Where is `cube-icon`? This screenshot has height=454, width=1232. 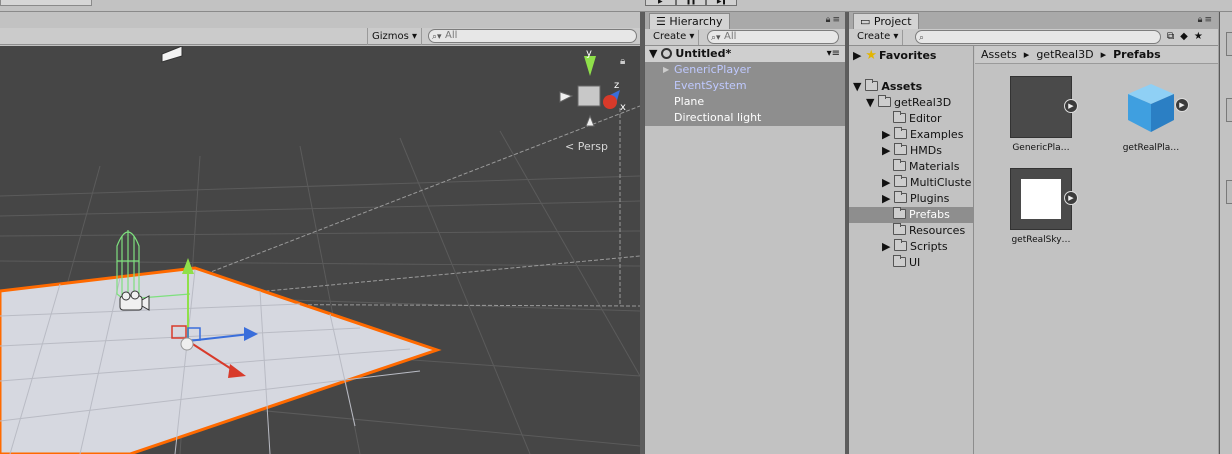
cube-icon is located at coordinates (1151, 108).